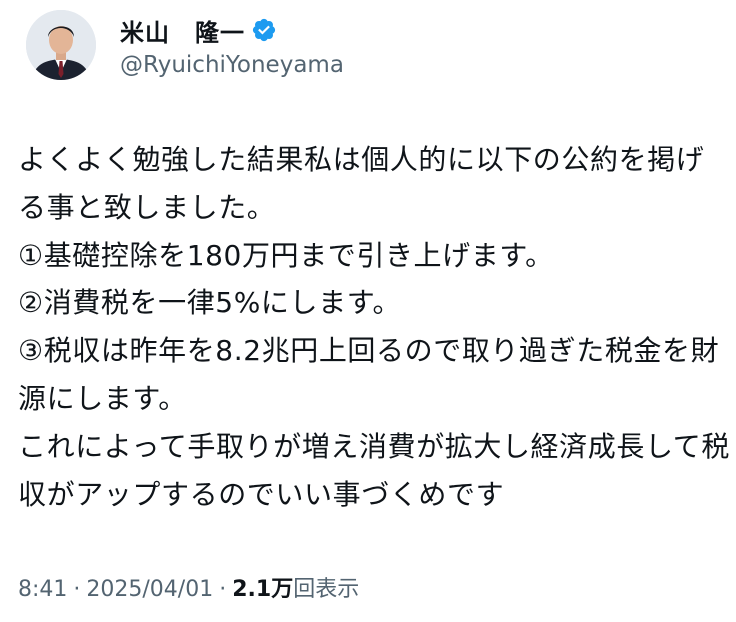  Describe the element at coordinates (326, 589) in the screenshot. I see `views-label: 回表示` at that location.